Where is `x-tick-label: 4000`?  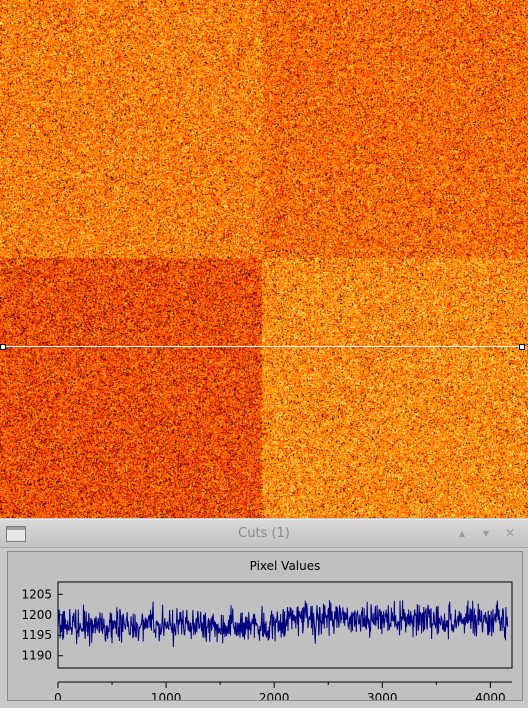 x-tick-label: 4000 is located at coordinates (490, 695).